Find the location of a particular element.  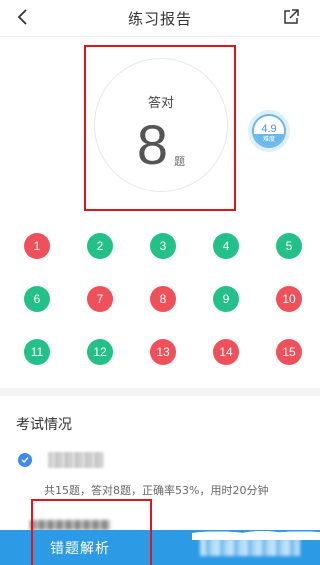

user-row is located at coordinates (61, 460).